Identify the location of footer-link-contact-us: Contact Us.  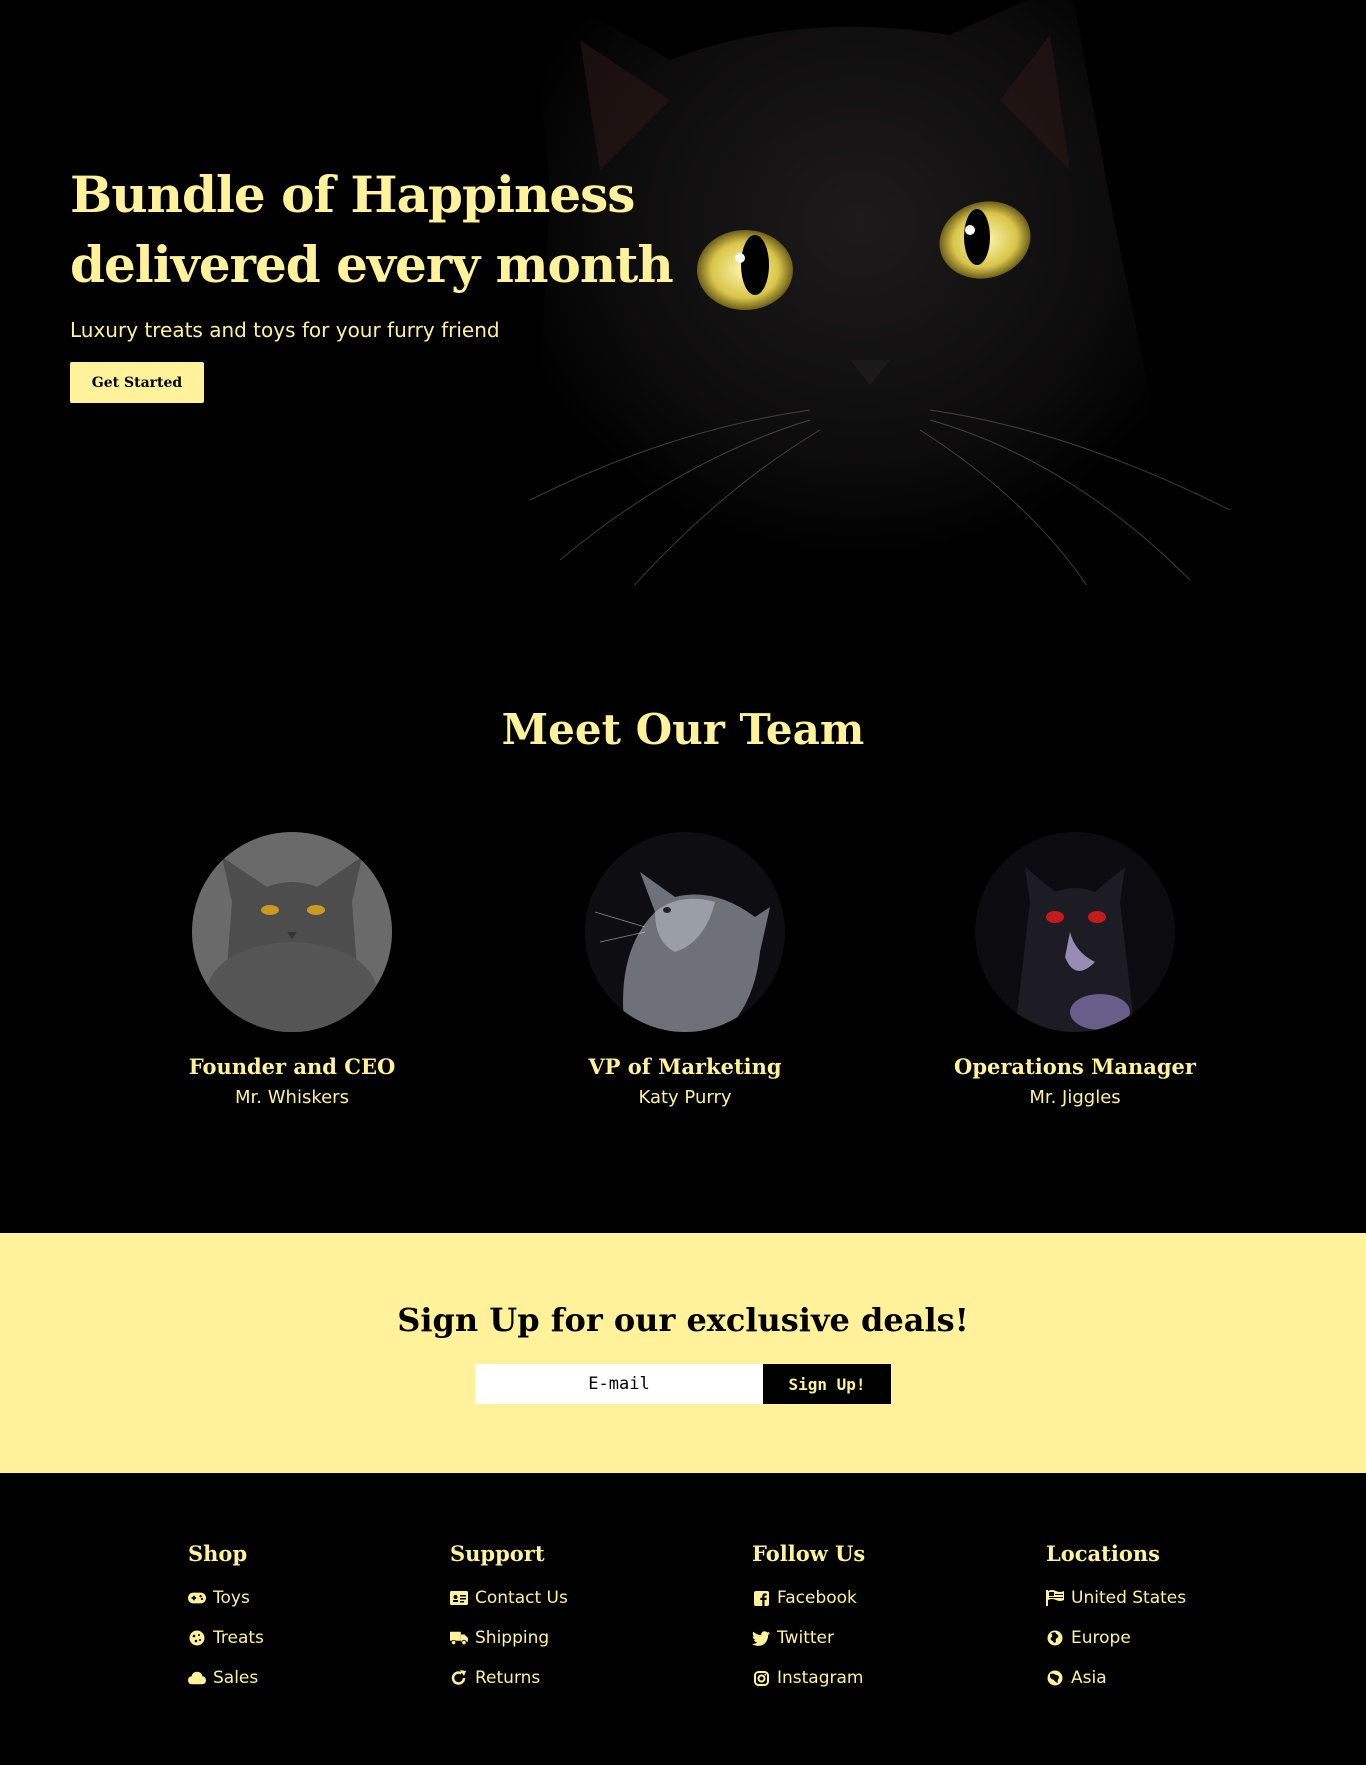
(509, 1598).